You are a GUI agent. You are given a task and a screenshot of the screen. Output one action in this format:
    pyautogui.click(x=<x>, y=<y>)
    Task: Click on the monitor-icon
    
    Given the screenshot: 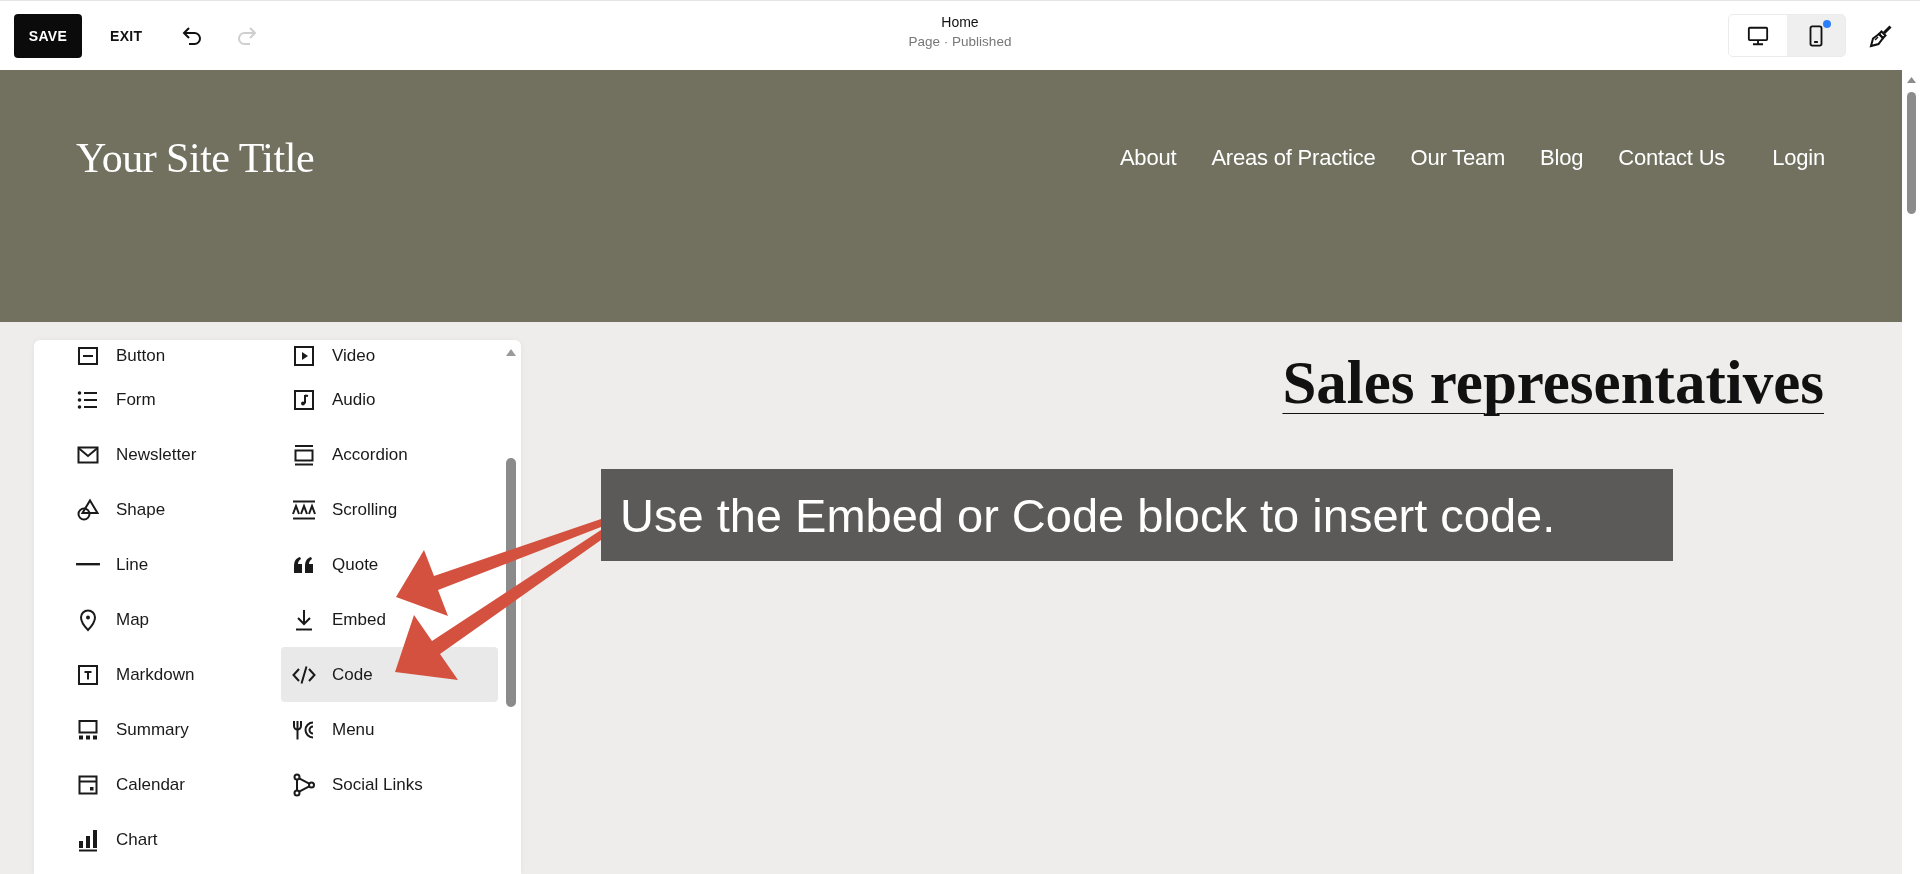 What is the action you would take?
    pyautogui.click(x=1758, y=35)
    